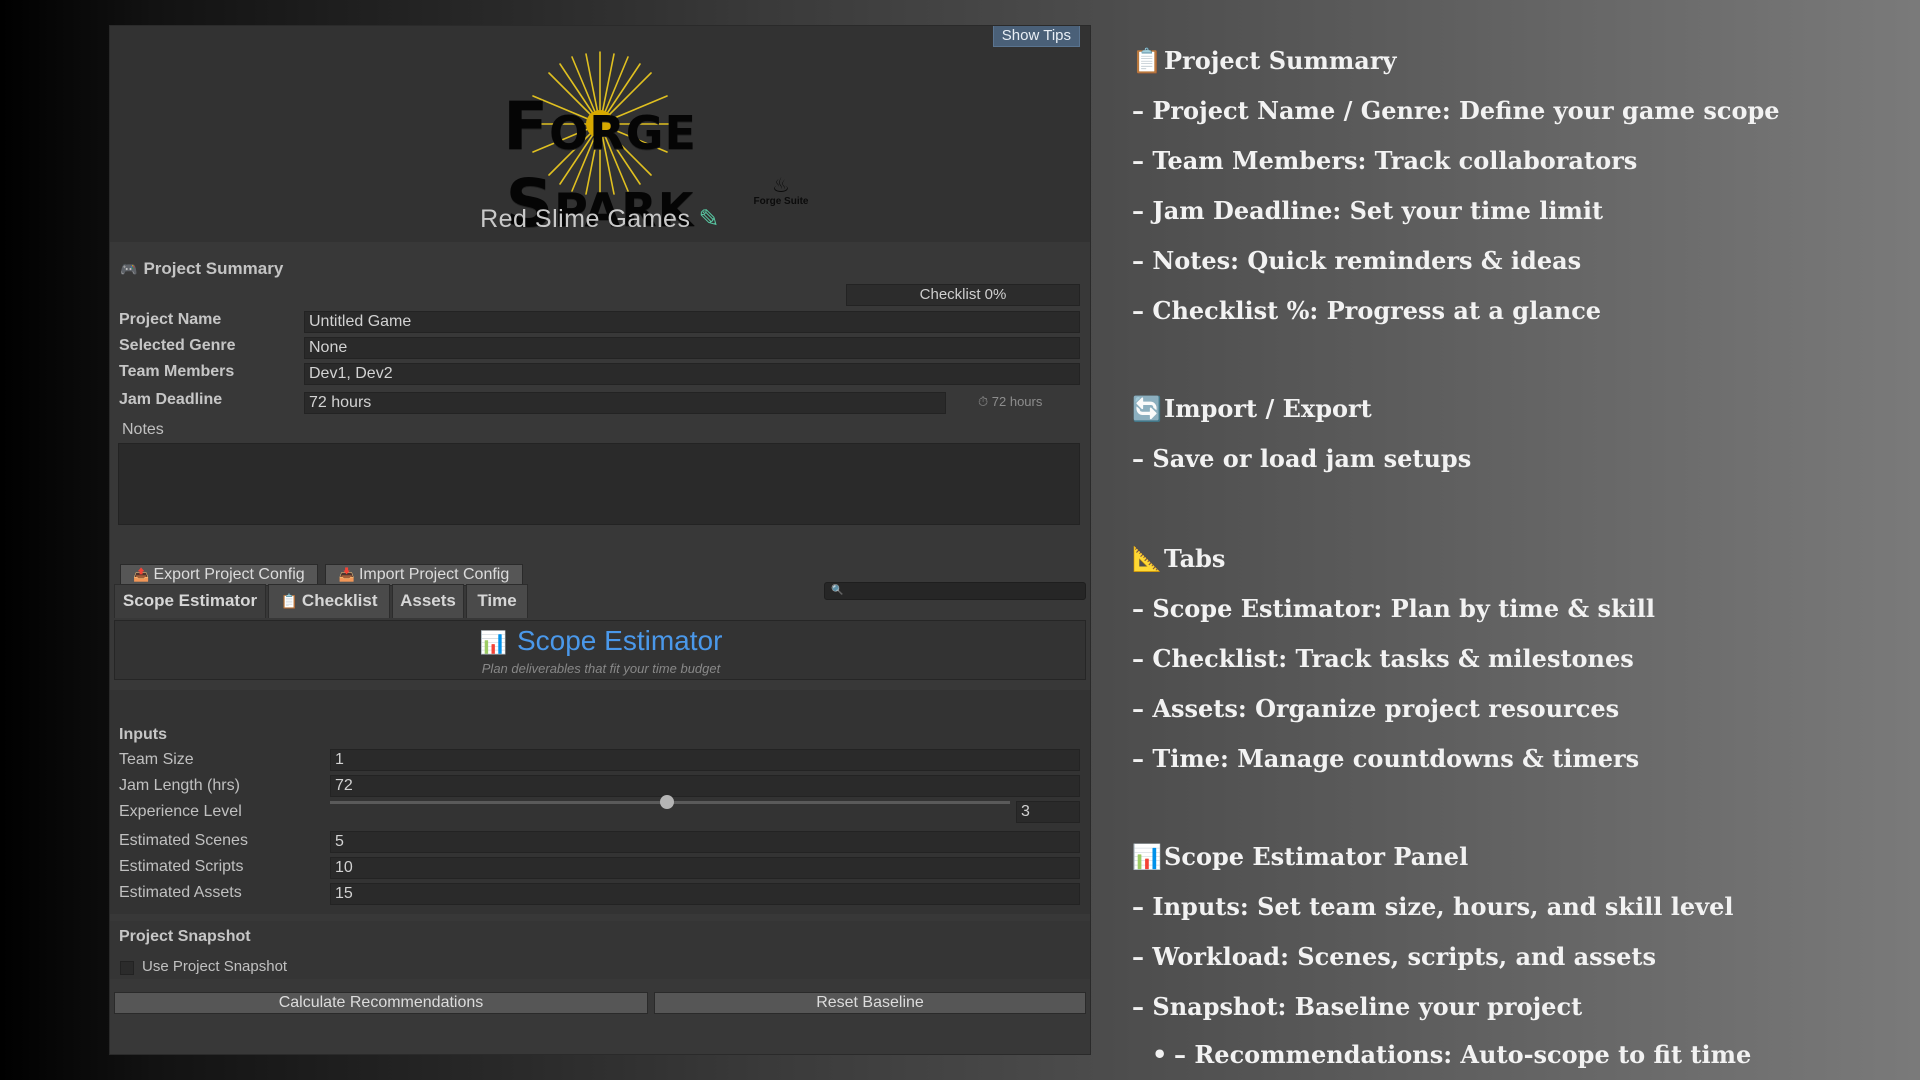 This screenshot has height=1080, width=1920. I want to click on jam-length-field: 72, so click(705, 786).